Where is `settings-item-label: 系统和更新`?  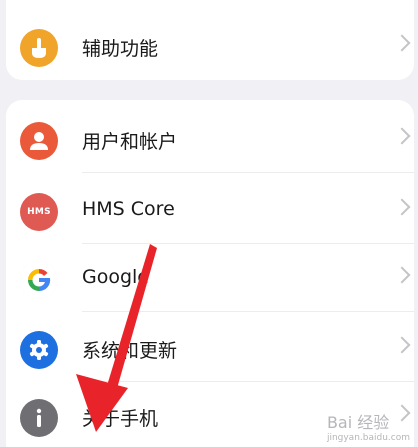
settings-item-label: 系统和更新 is located at coordinates (130, 351).